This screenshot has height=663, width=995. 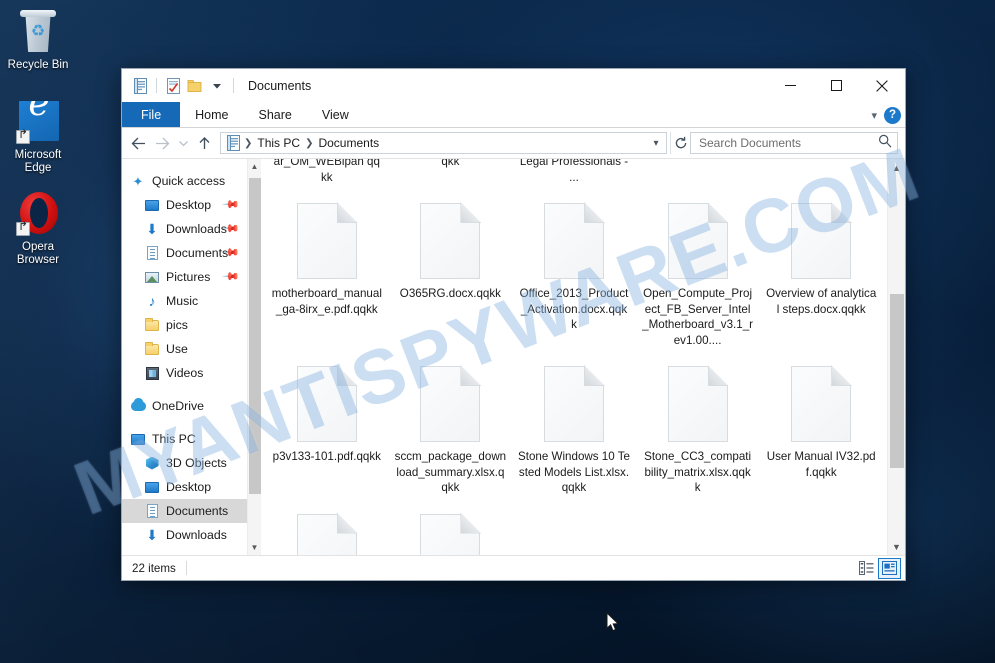 What do you see at coordinates (234, 143) in the screenshot?
I see `breadcrumb-documents-icon` at bounding box center [234, 143].